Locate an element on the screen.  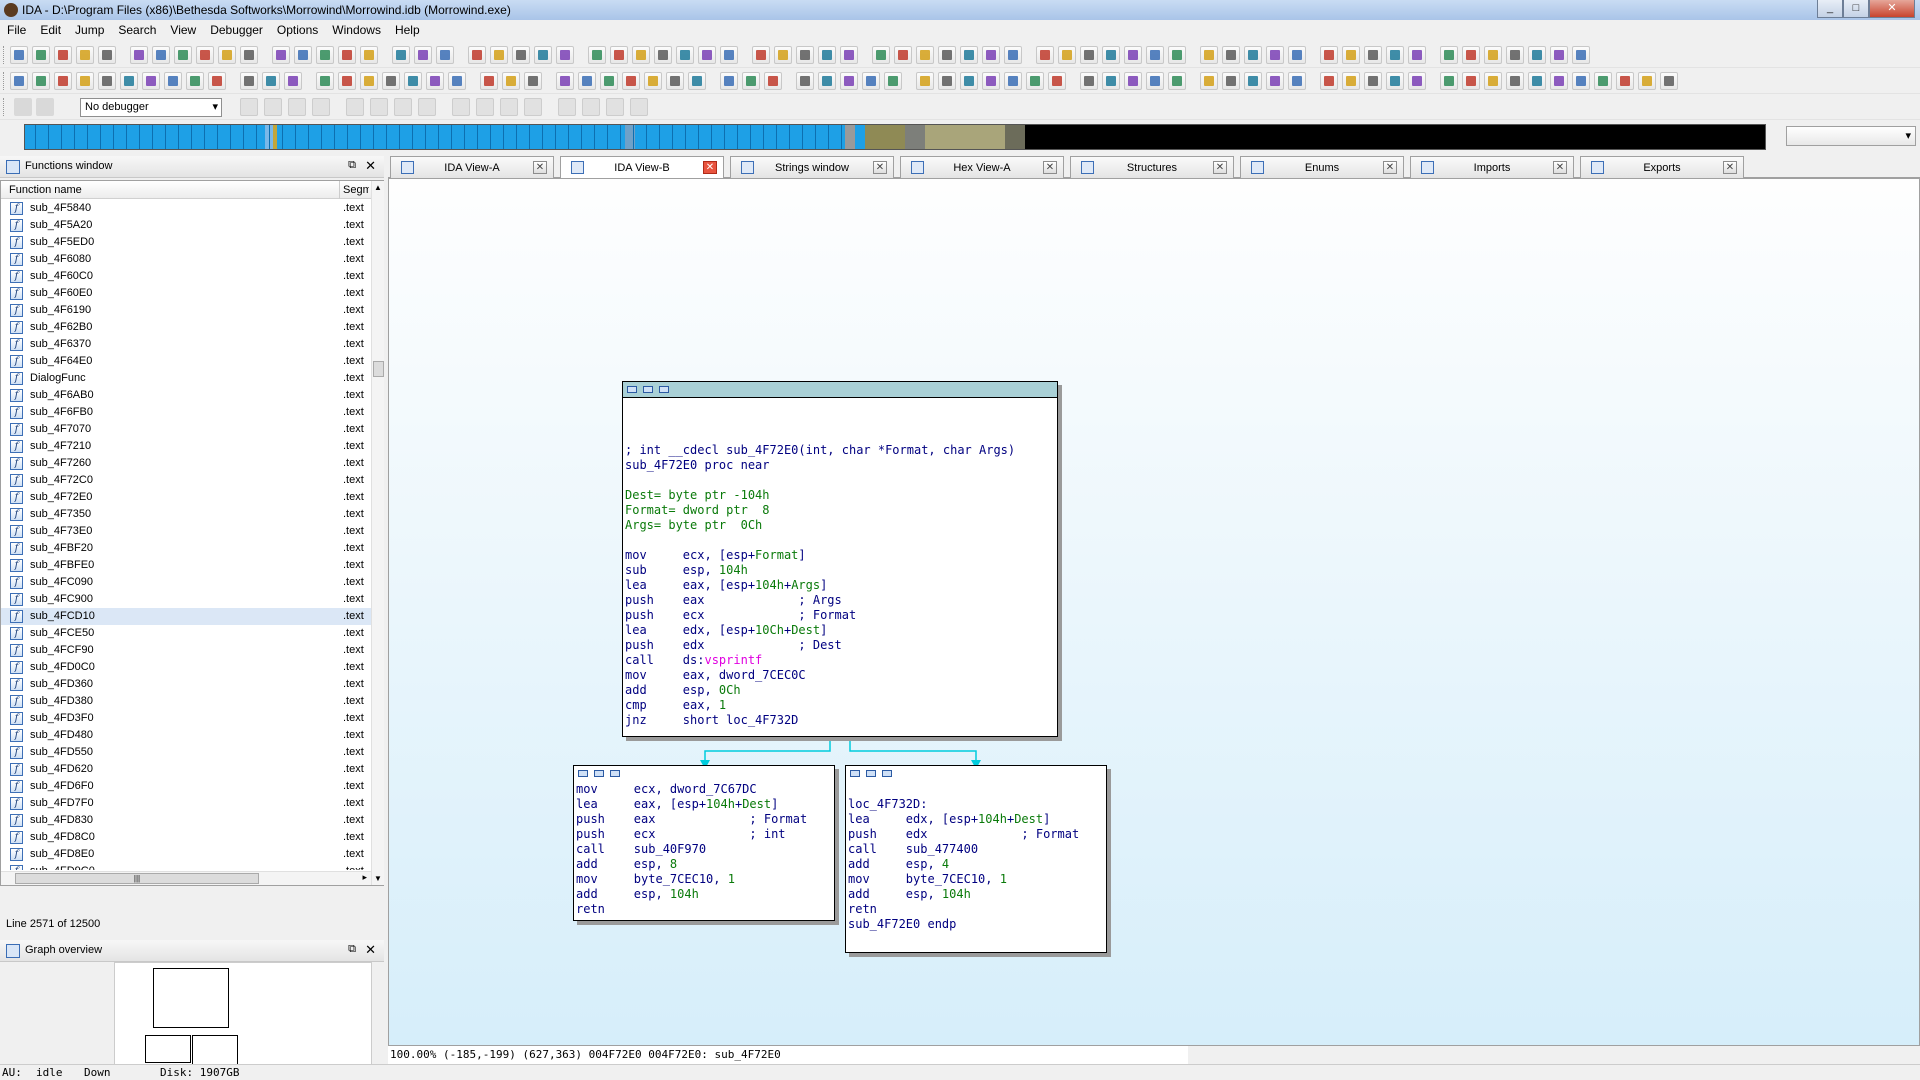
function-row: f sub_4FD360 .text is located at coordinates (186, 684).